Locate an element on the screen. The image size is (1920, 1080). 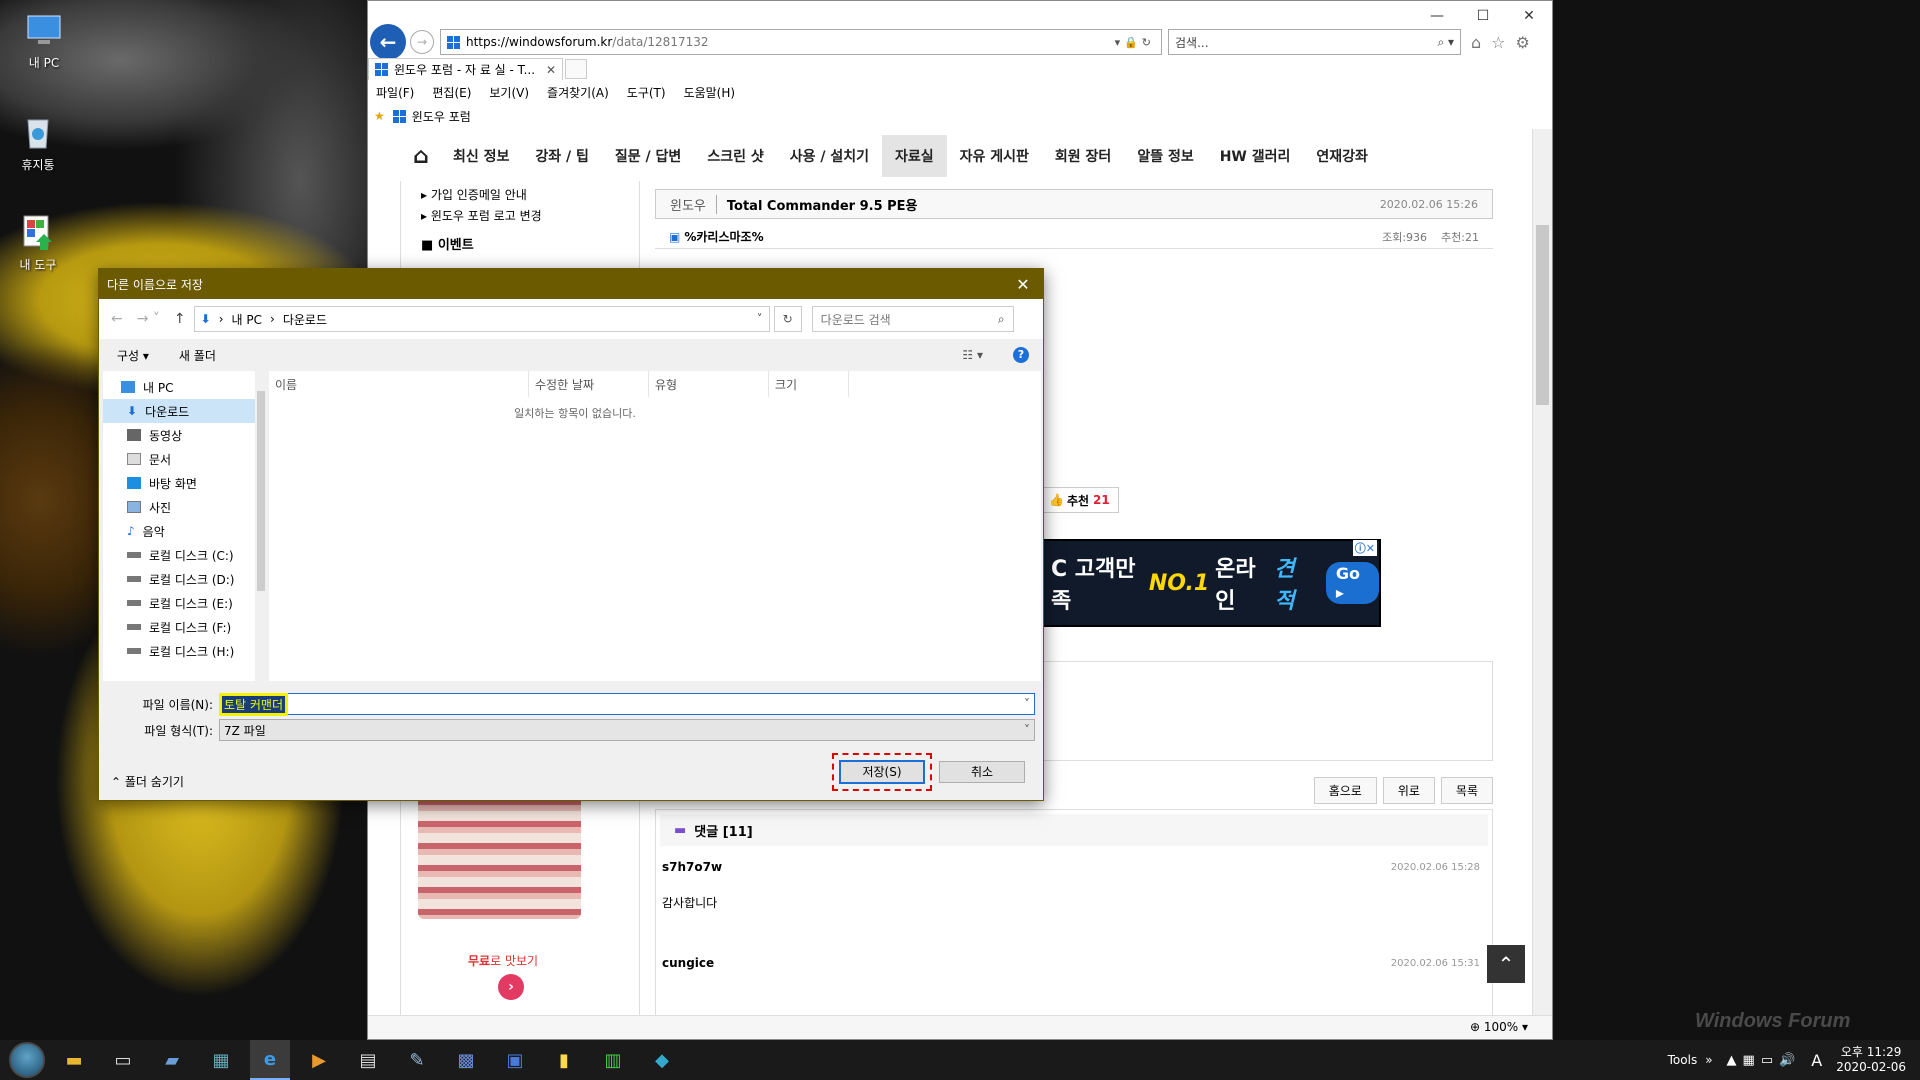
ad-close-icon: ⓘ✕ is located at coordinates (1364, 548).